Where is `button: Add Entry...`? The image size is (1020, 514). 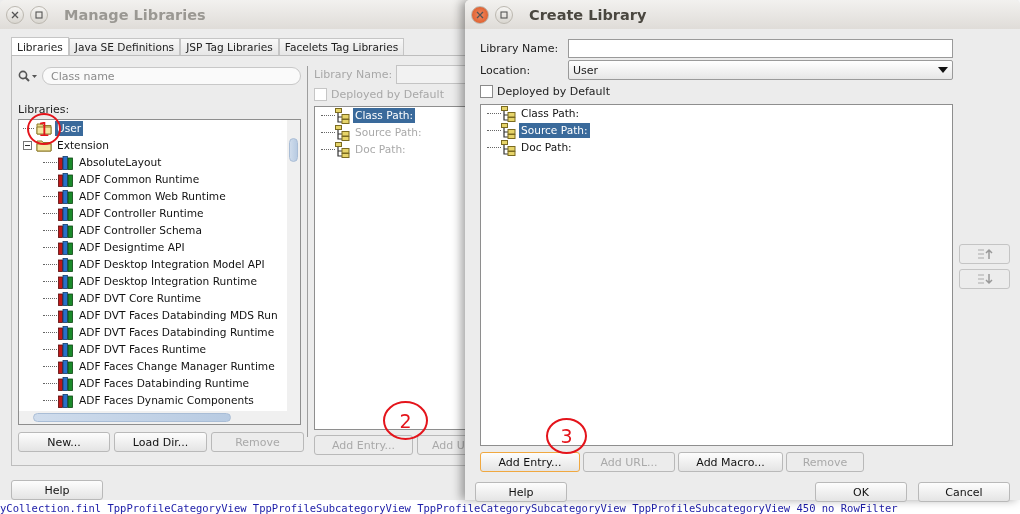 button: Add Entry... is located at coordinates (530, 462).